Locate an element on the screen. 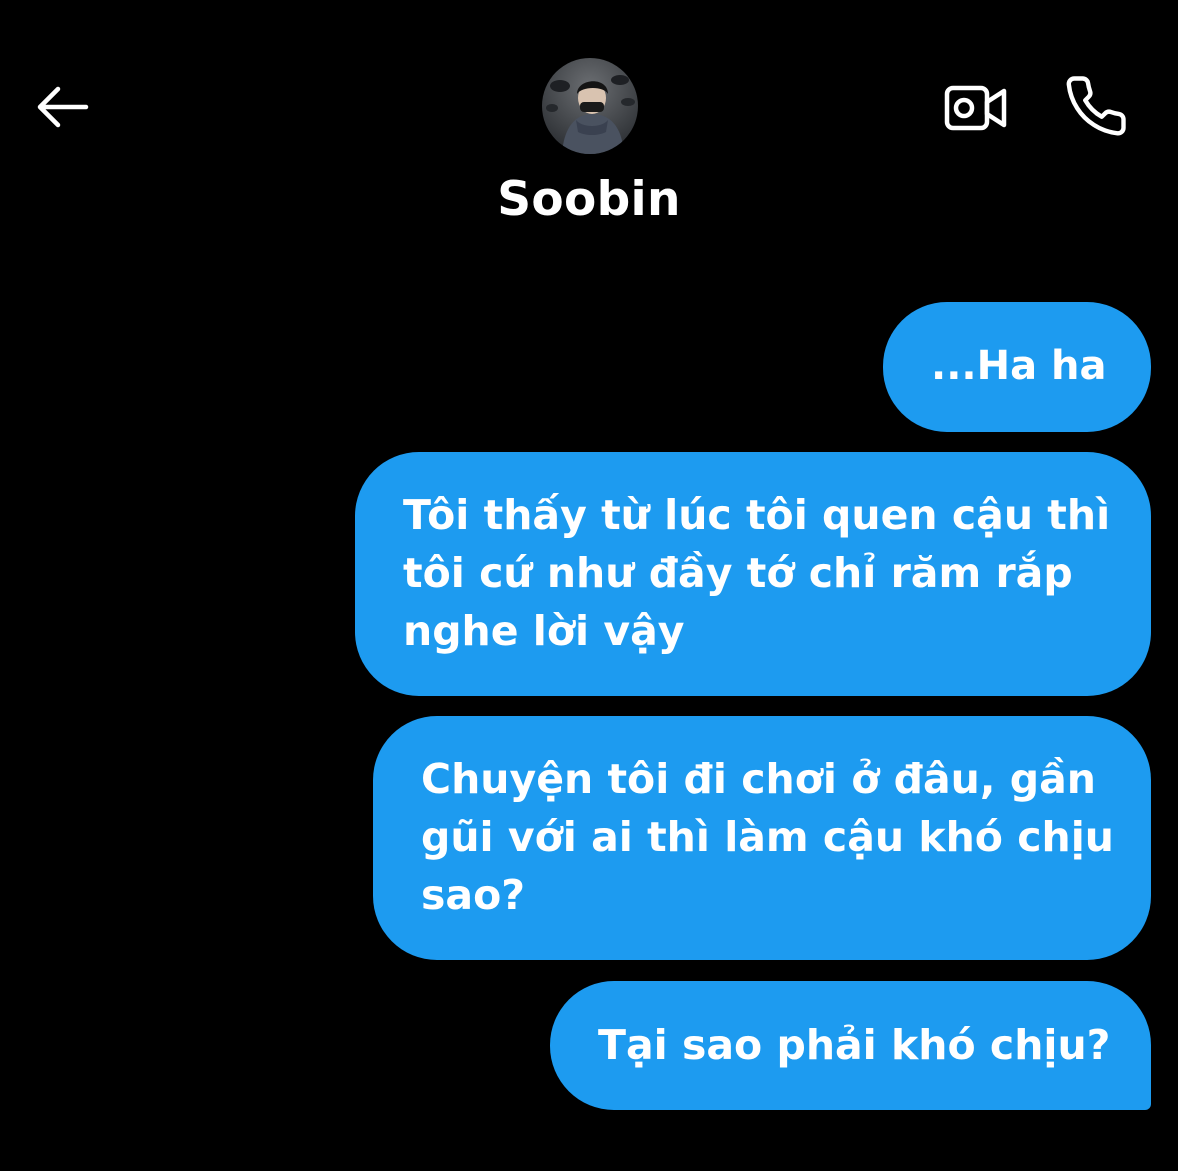 This screenshot has width=1178, height=1171. video-camera-icon is located at coordinates (975, 108).